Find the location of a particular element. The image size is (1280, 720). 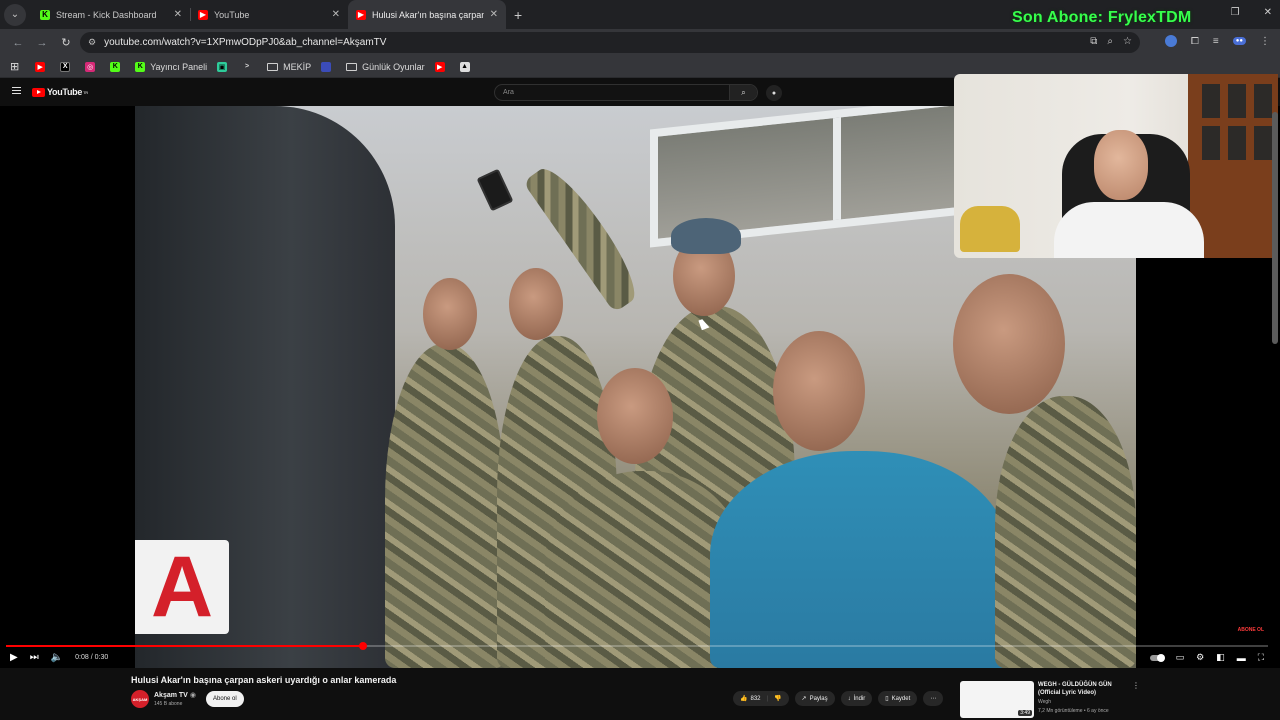

save-button: ▯ Kaydet is located at coordinates (898, 698).